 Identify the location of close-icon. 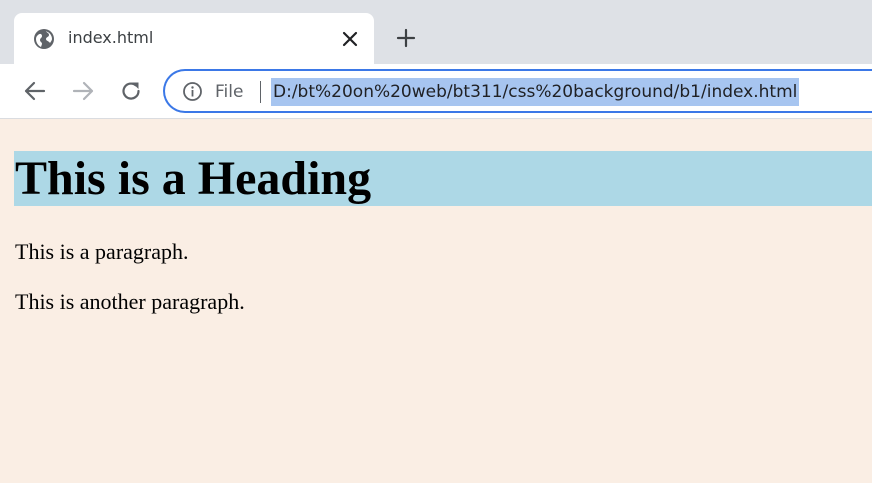
(350, 39).